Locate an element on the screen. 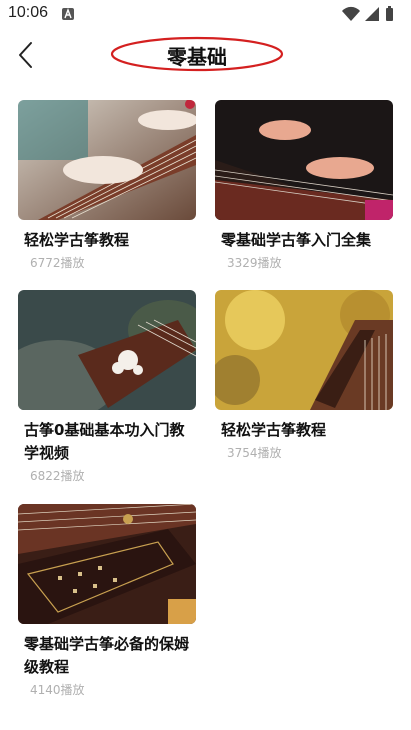 Image resolution: width=411 pixels, height=730 pixels. video-card: 零基础学古筝入门全集 3329播放 is located at coordinates (304, 185).